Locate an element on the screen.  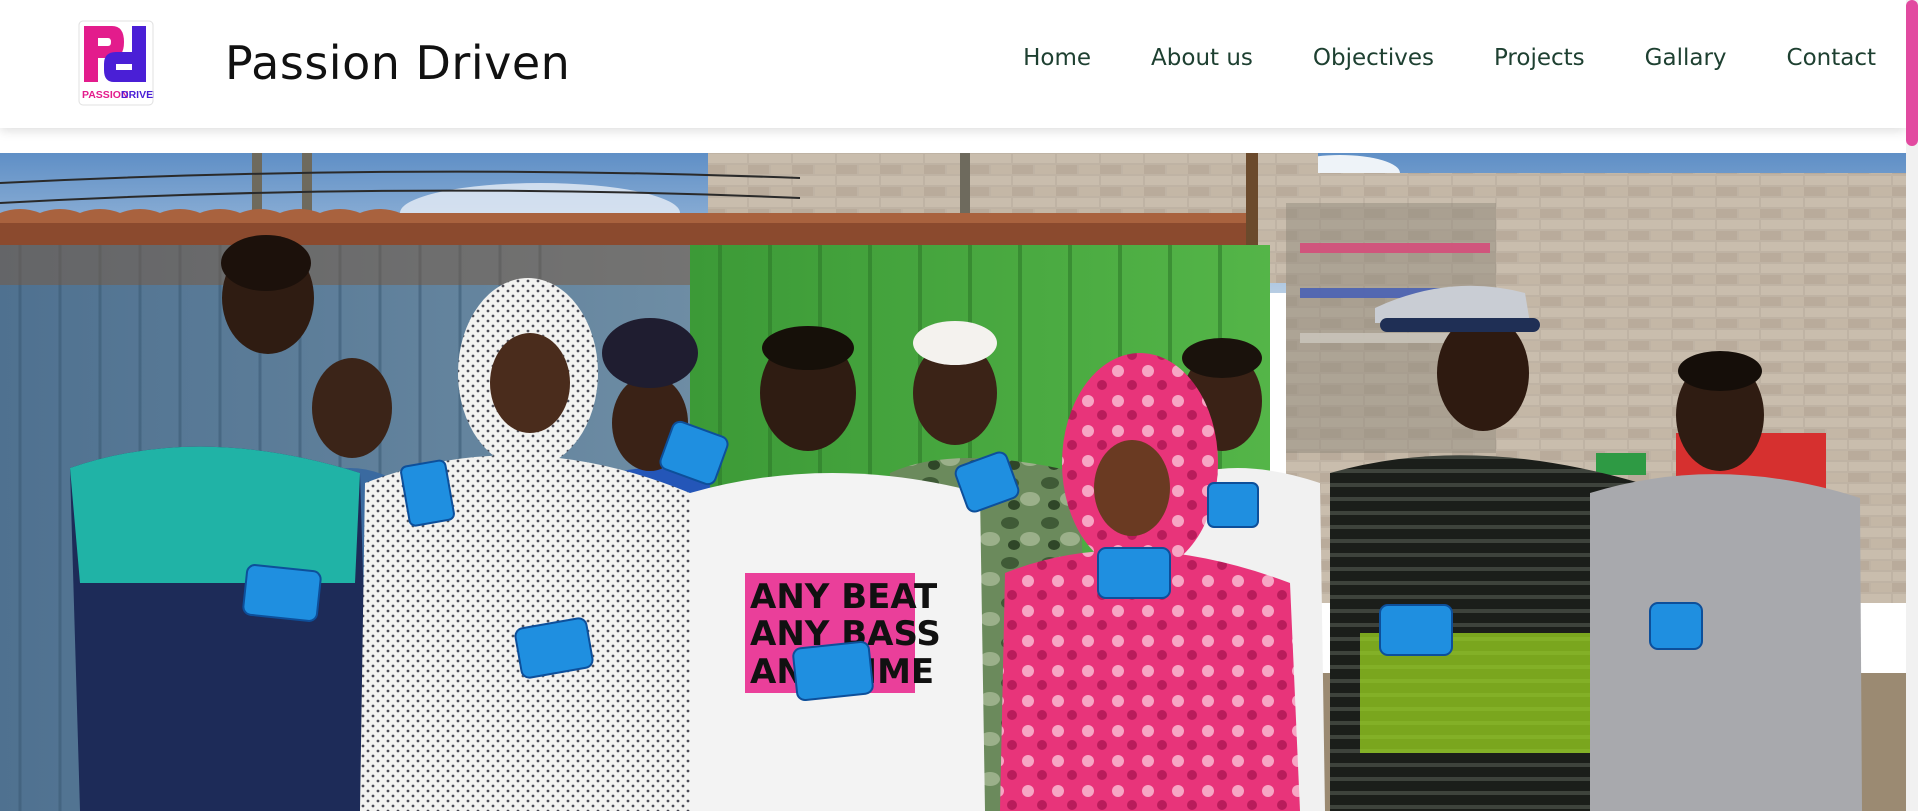
pd-monogram-icon: PASSION DRIVEN is located at coordinates (119, 63).